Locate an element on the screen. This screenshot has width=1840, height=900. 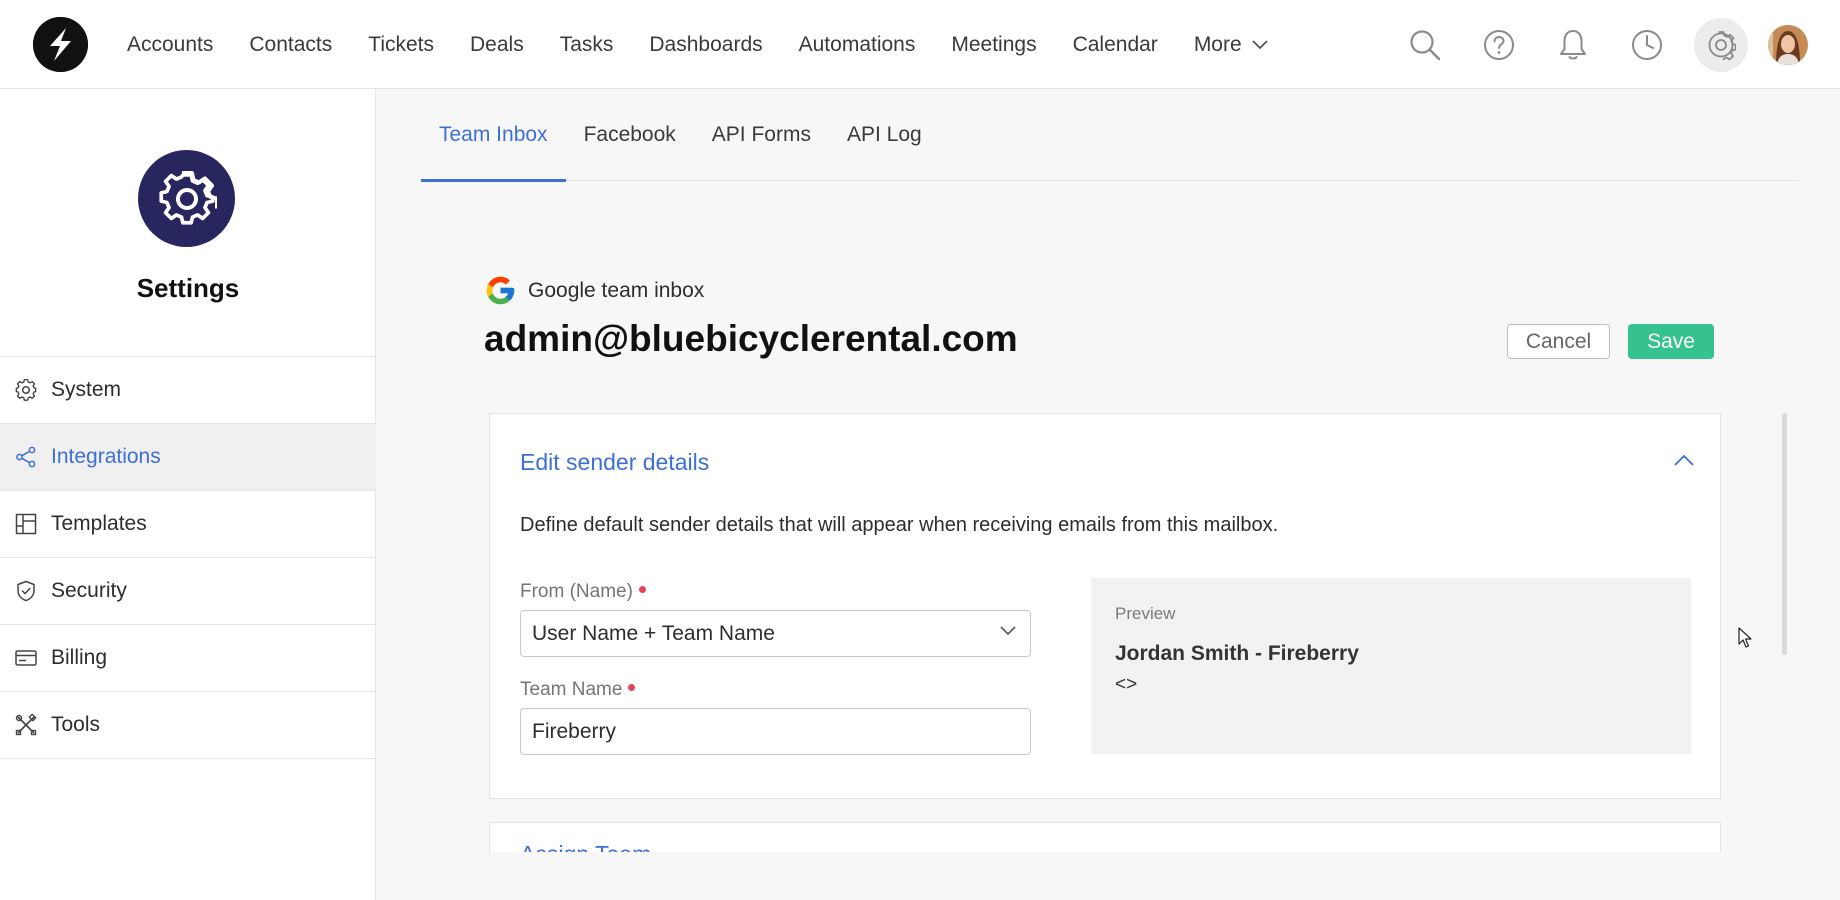
from-name-value: User Name + Team Name is located at coordinates (653, 633).